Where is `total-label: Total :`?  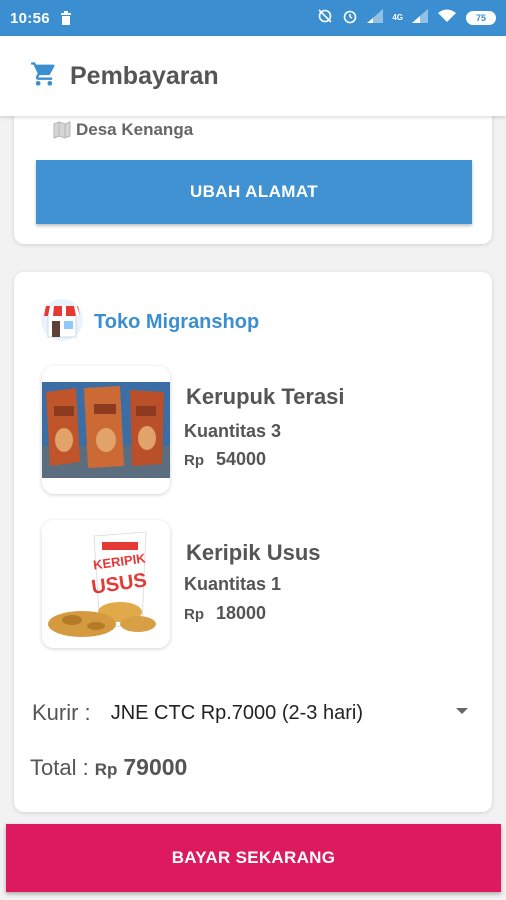
total-label: Total : is located at coordinates (59, 767).